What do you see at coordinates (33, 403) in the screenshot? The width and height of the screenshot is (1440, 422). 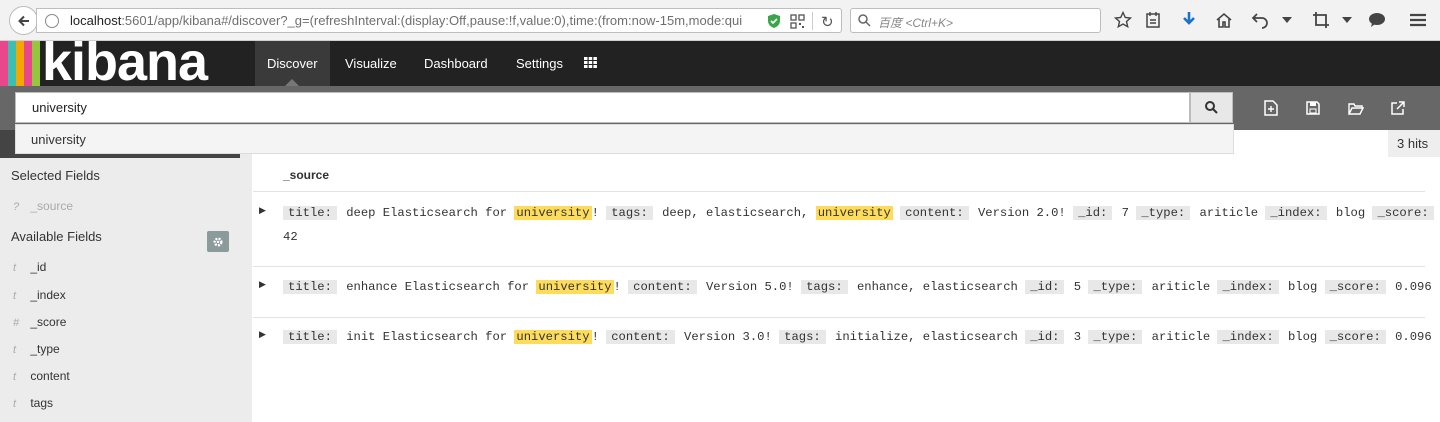 I see `field-item: t tags` at bounding box center [33, 403].